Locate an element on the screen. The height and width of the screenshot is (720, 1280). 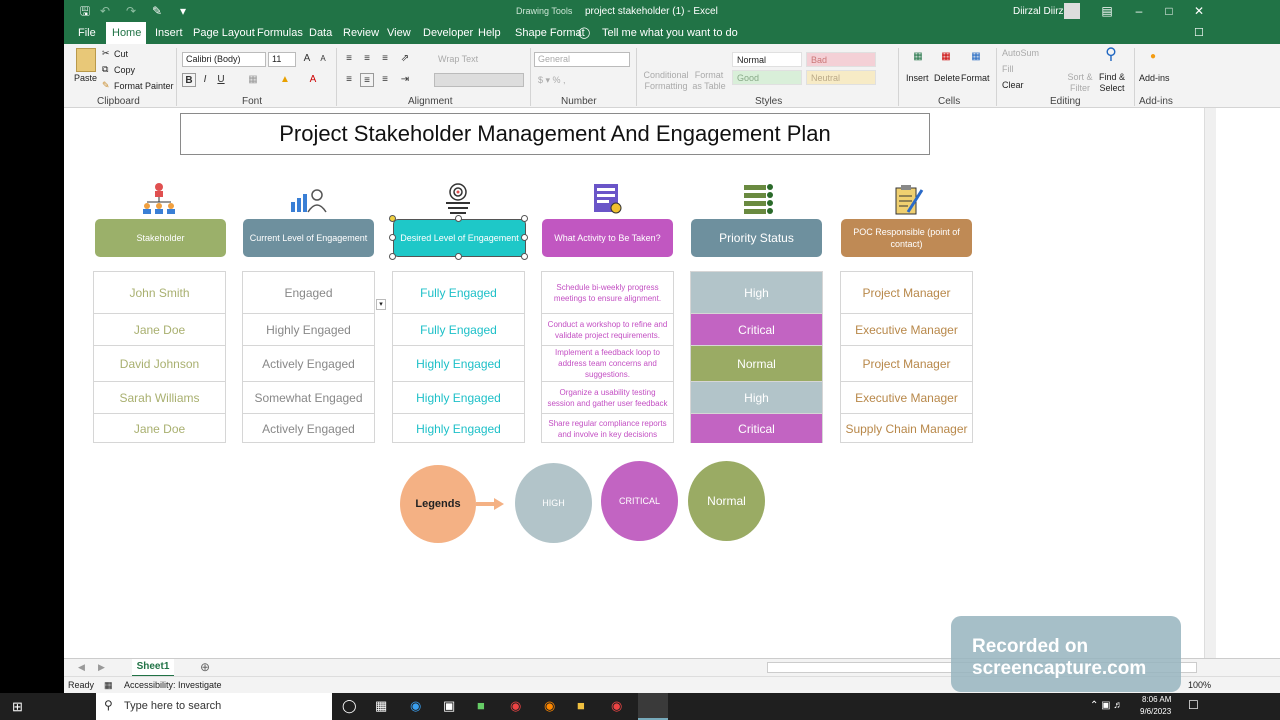
indent-icon: ⇥ is located at coordinates (405, 80).